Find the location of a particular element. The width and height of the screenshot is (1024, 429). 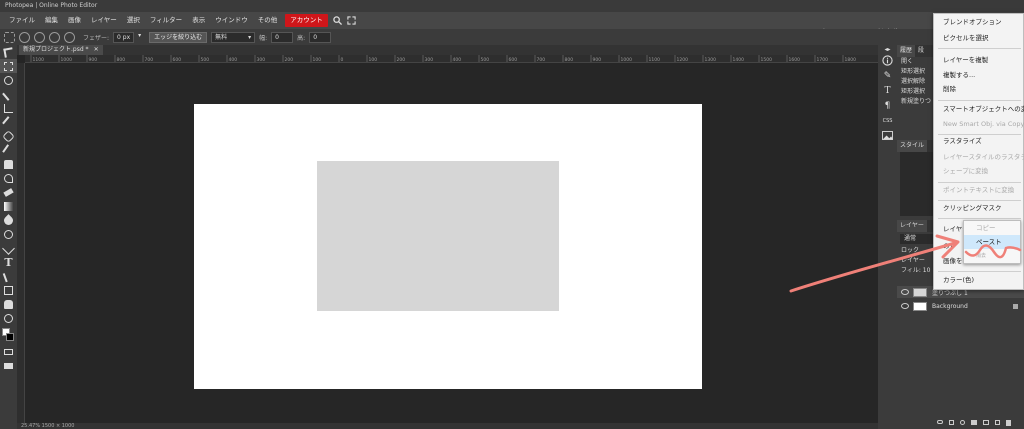

menu-blend-options: ブレンドオプション is located at coordinates (979, 22).